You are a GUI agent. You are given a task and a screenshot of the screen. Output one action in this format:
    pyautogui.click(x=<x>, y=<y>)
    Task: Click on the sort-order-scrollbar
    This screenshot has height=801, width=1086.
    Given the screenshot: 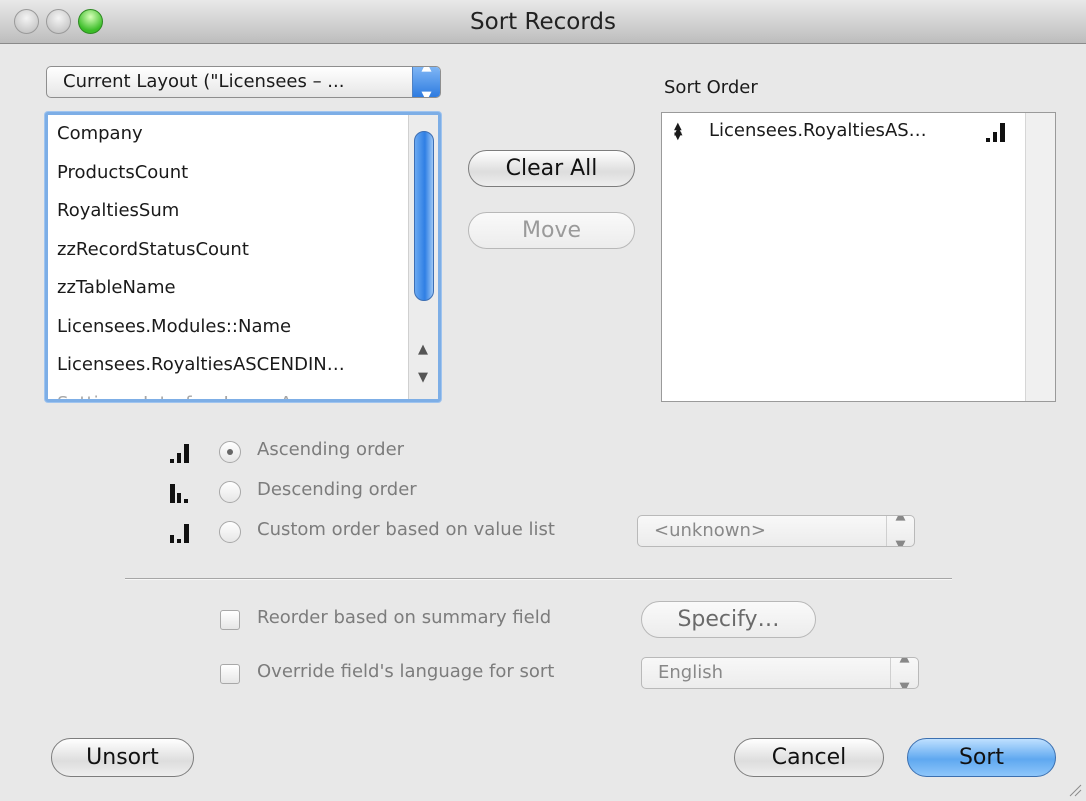 What is the action you would take?
    pyautogui.click(x=1040, y=257)
    